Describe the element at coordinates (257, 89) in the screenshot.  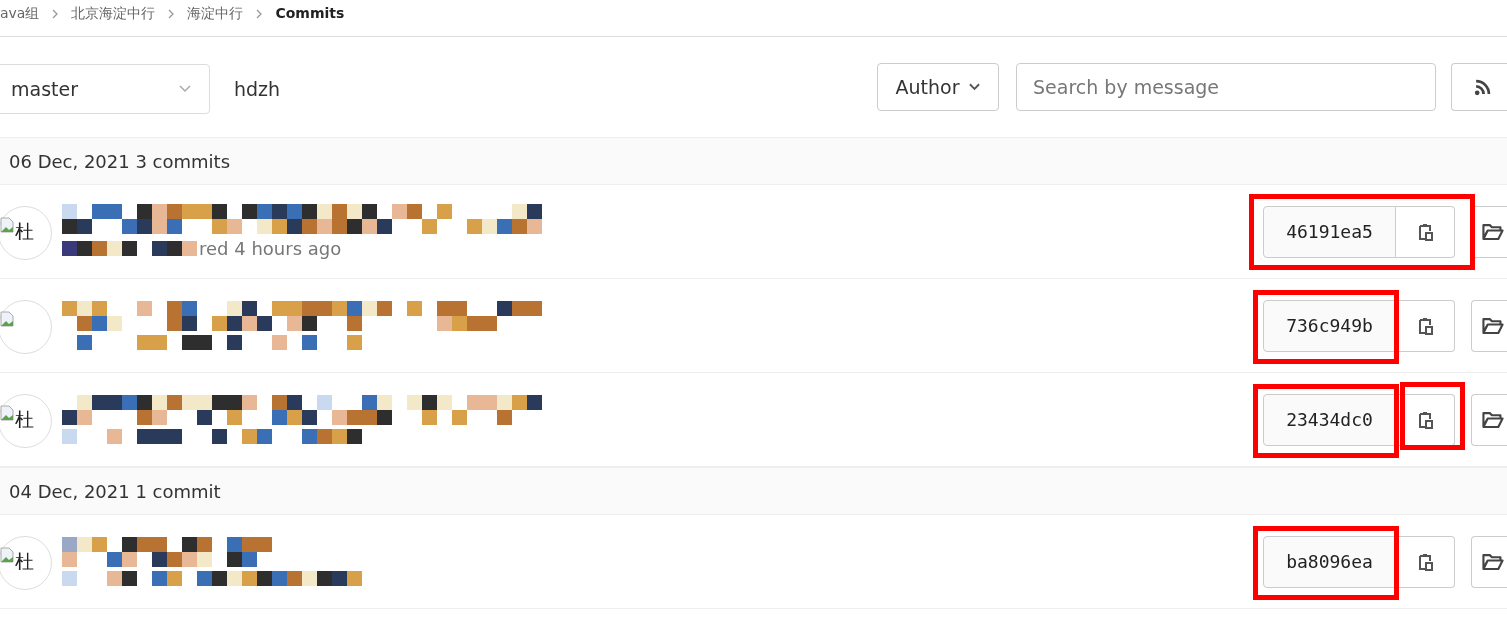
I see `path-text: hdzh` at that location.